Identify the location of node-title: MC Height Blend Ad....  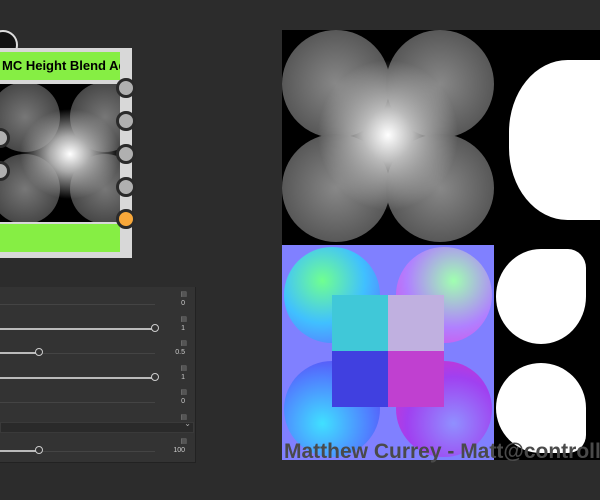
(60, 66).